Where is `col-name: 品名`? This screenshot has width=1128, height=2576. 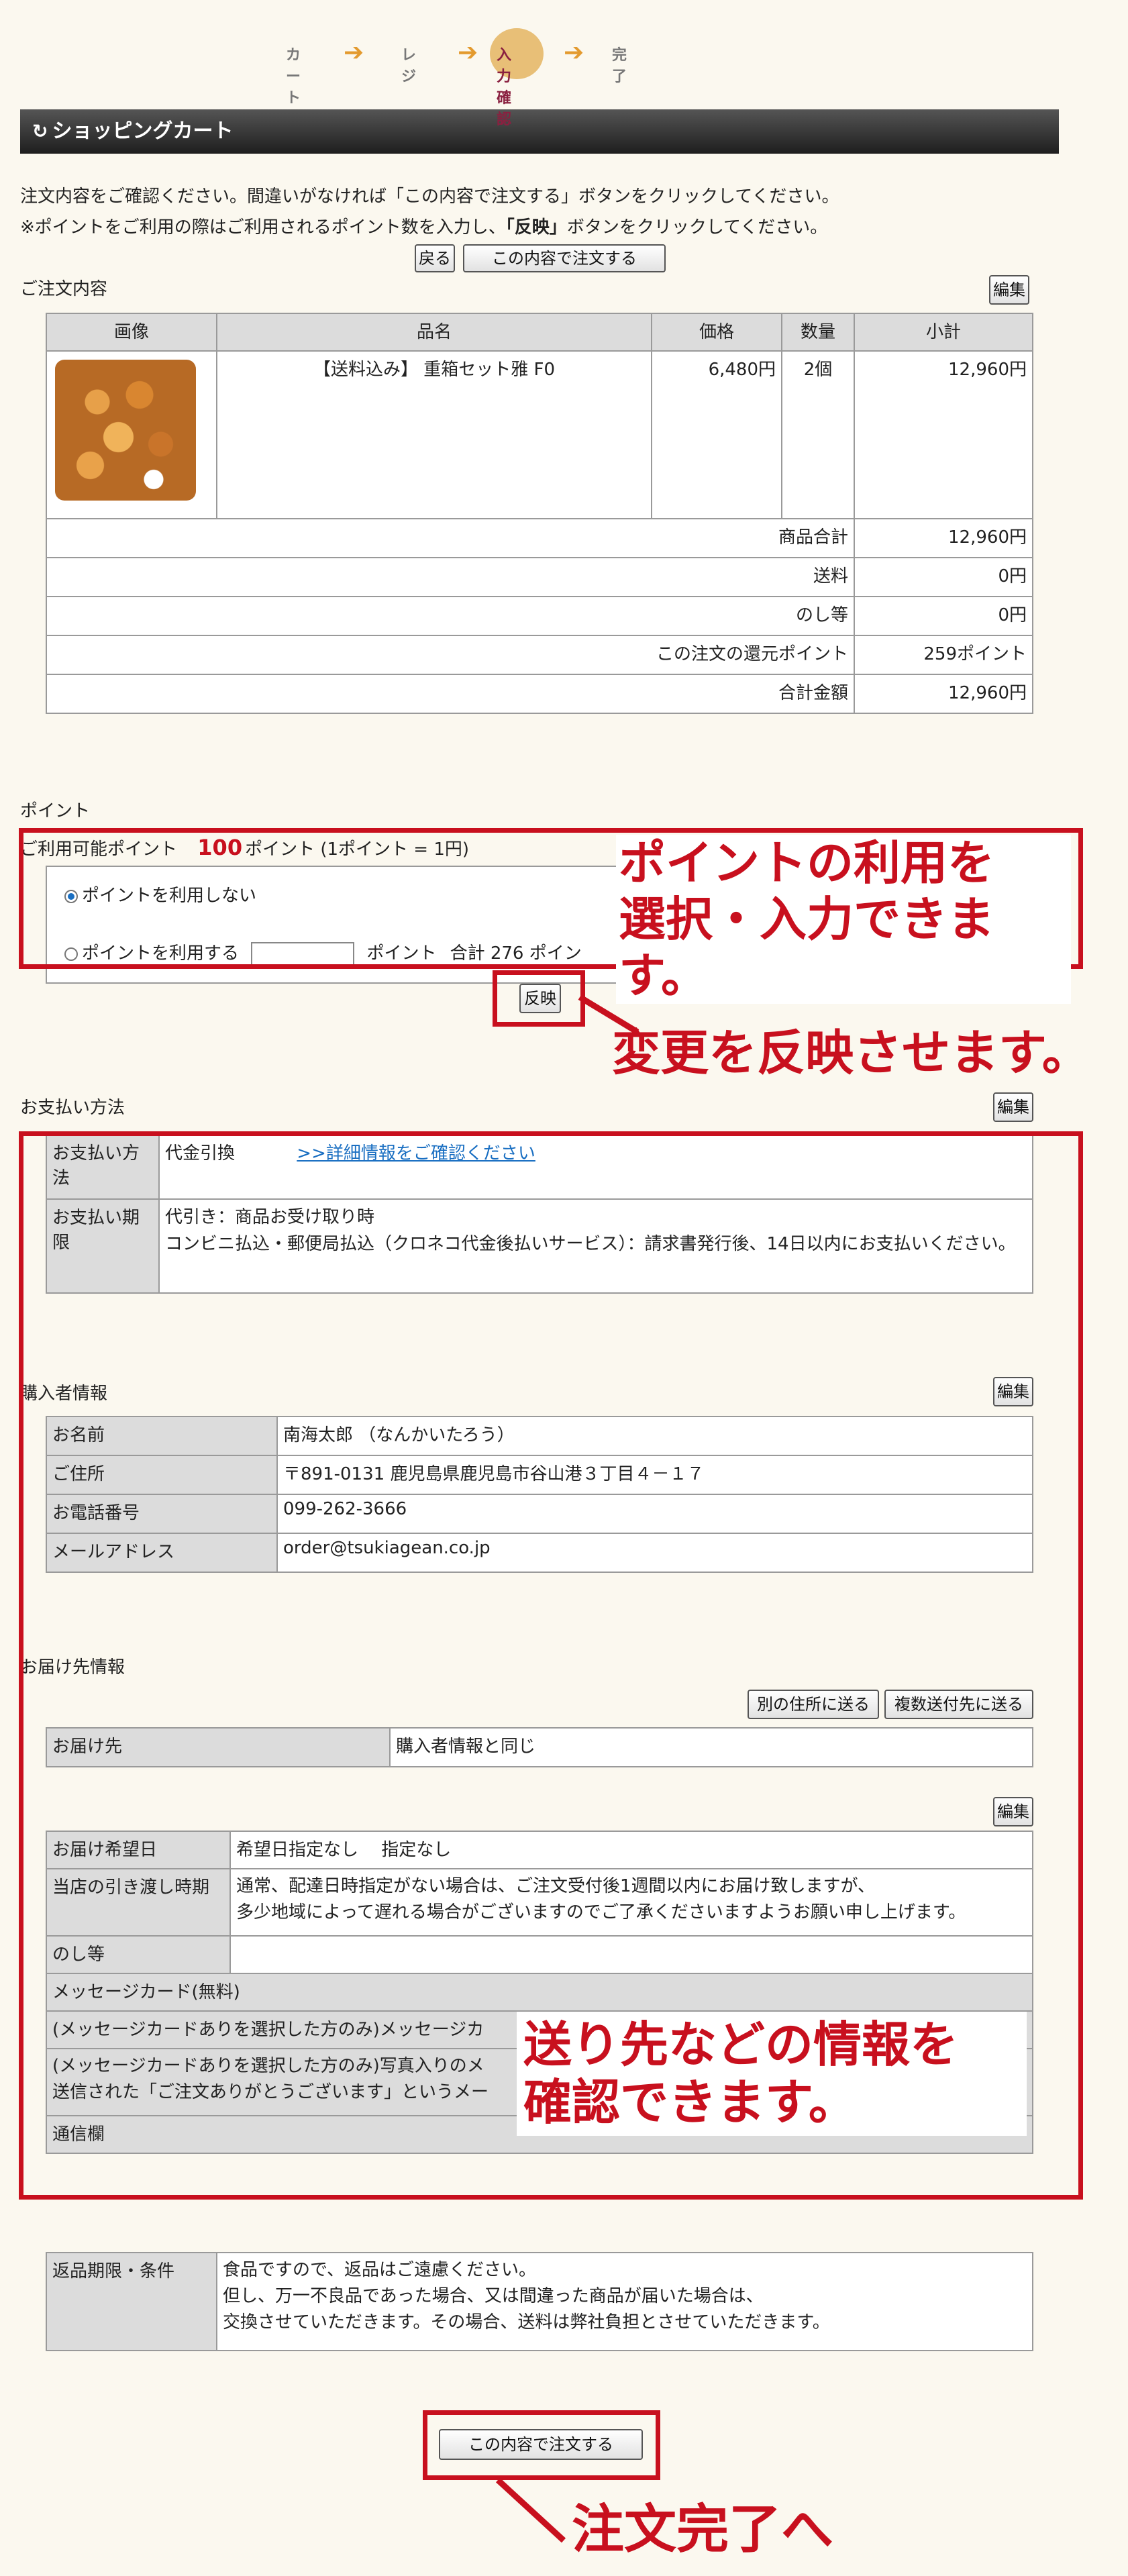 col-name: 品名 is located at coordinates (434, 332).